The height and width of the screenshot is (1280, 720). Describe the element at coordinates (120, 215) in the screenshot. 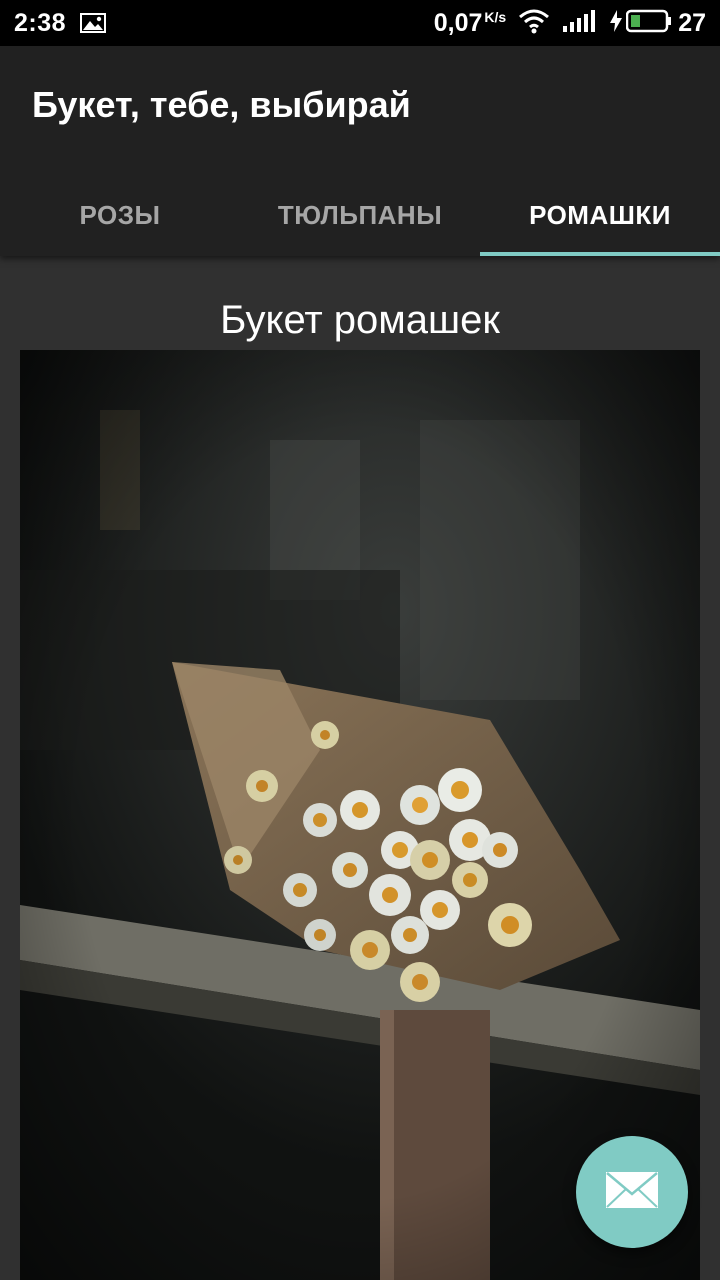

I see `tab-roses: РОЗЫ` at that location.